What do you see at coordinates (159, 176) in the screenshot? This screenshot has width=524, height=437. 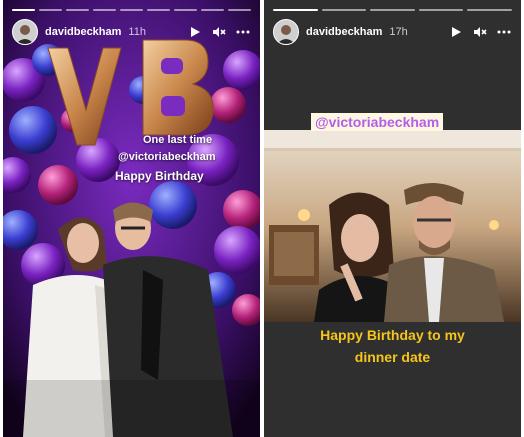 I see `overlay-text-line-3: Happy Birthday` at bounding box center [159, 176].